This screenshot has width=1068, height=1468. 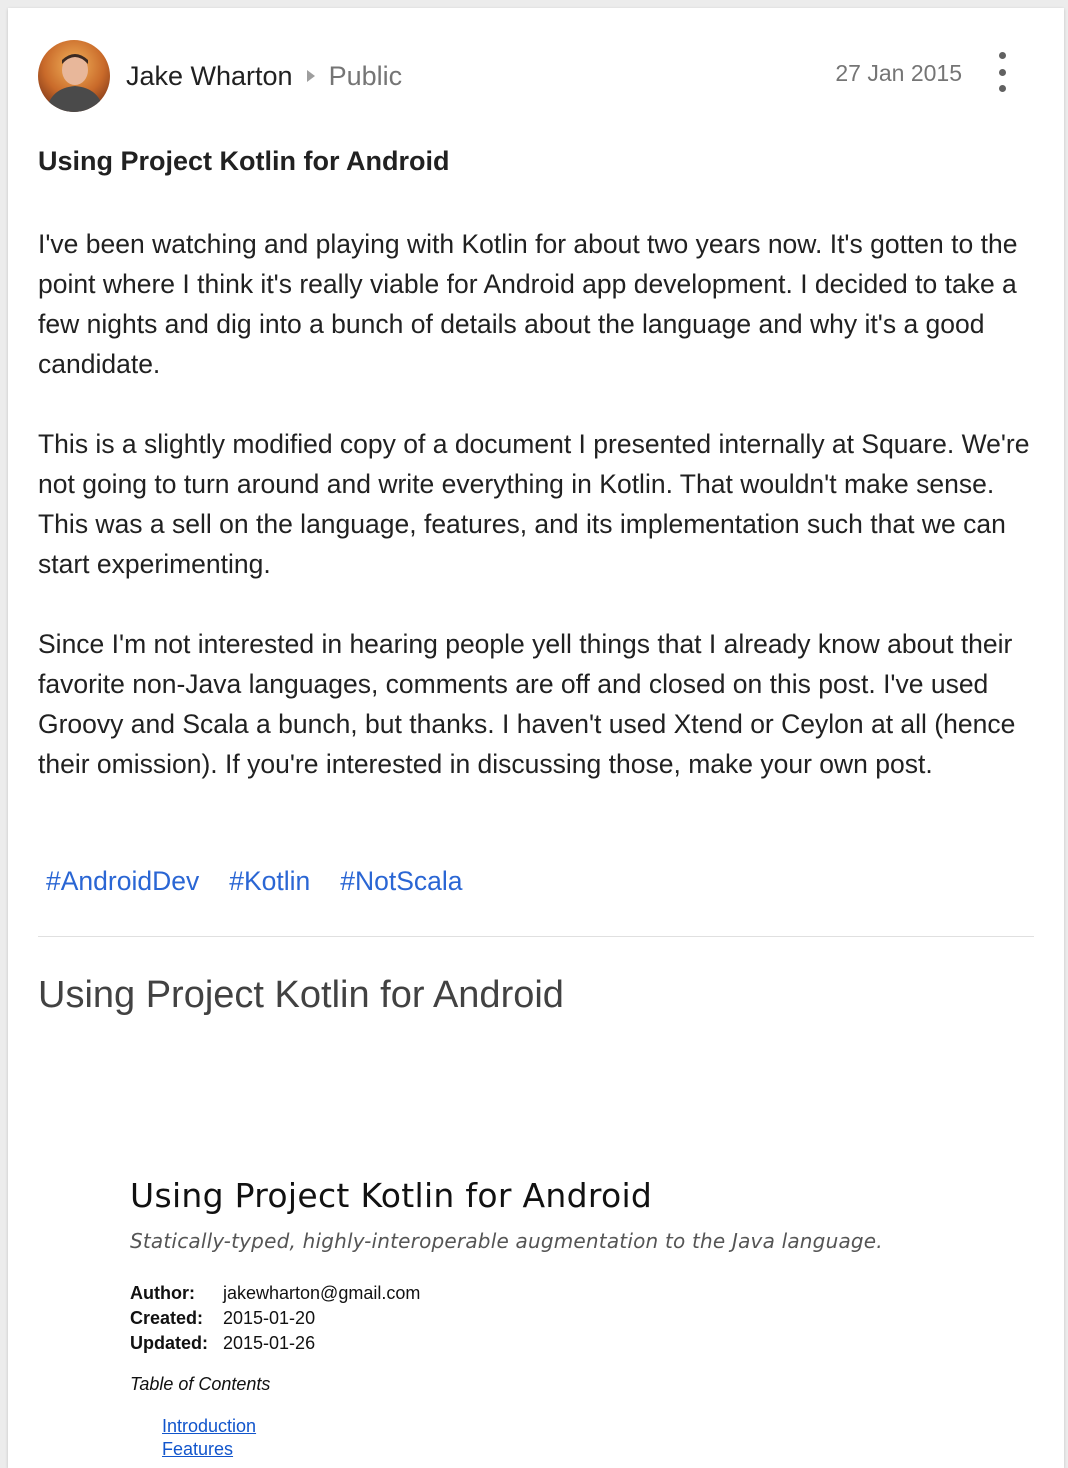 What do you see at coordinates (209, 76) in the screenshot?
I see `author-name: Jake Wharton` at bounding box center [209, 76].